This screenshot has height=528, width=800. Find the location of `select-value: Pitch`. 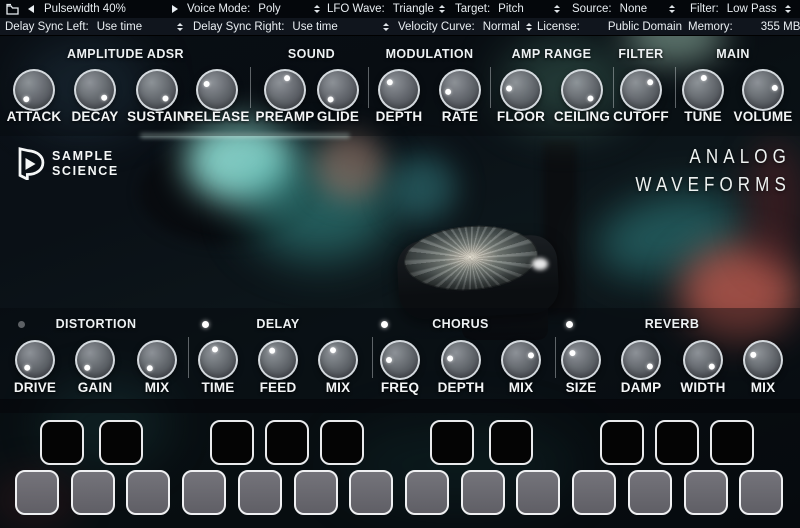

select-value: Pitch is located at coordinates (511, 9).